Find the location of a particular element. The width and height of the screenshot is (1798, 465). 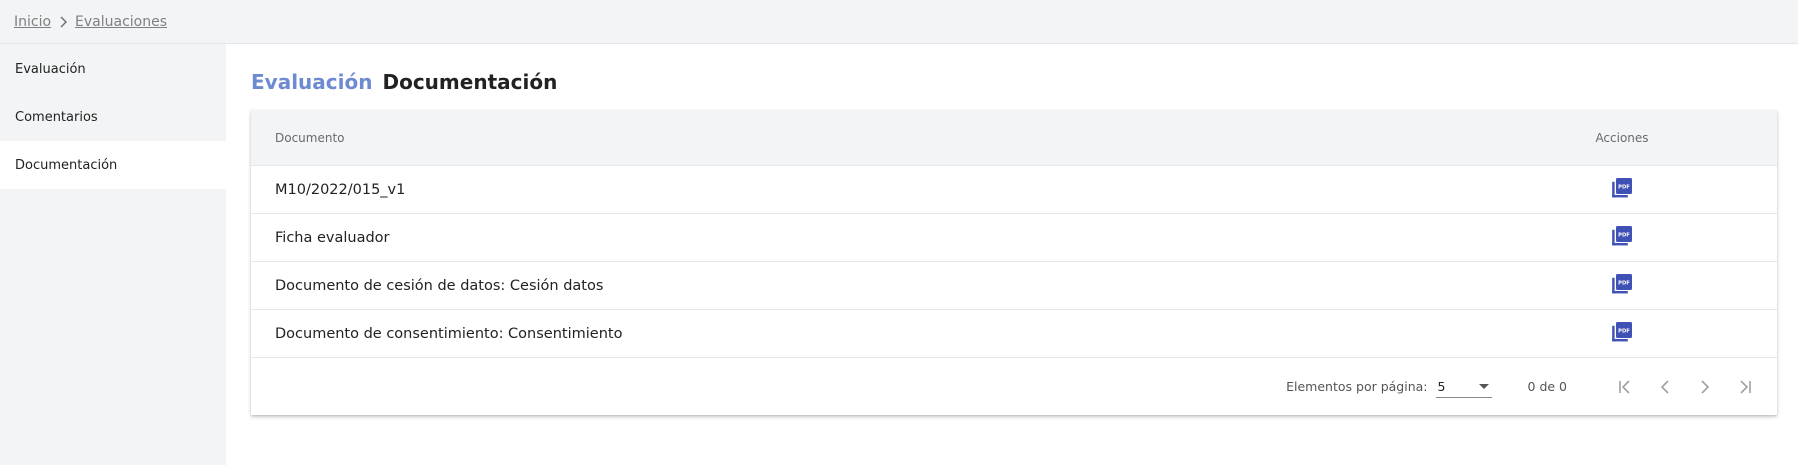

document-name: Ficha evaluador is located at coordinates (332, 237).